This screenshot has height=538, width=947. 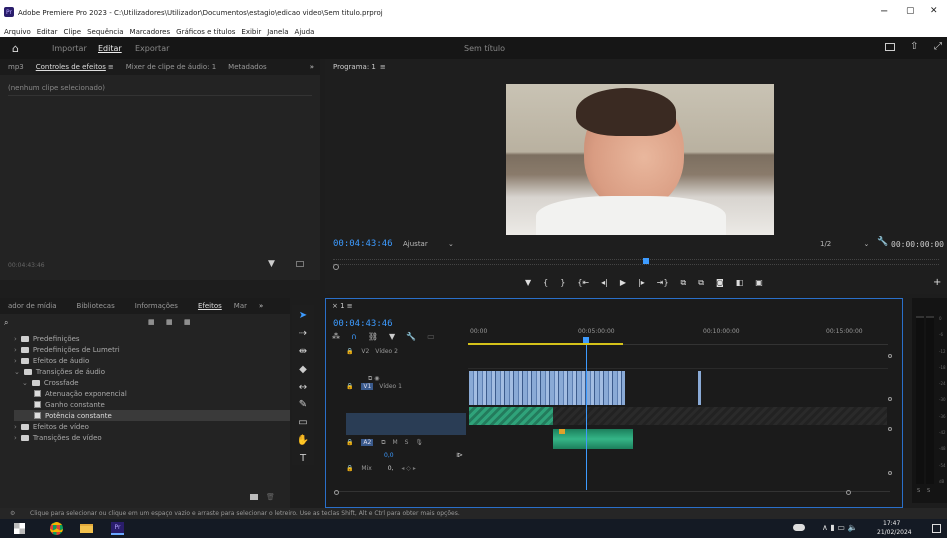 I want to click on v1-video-clip, so click(x=547, y=388).